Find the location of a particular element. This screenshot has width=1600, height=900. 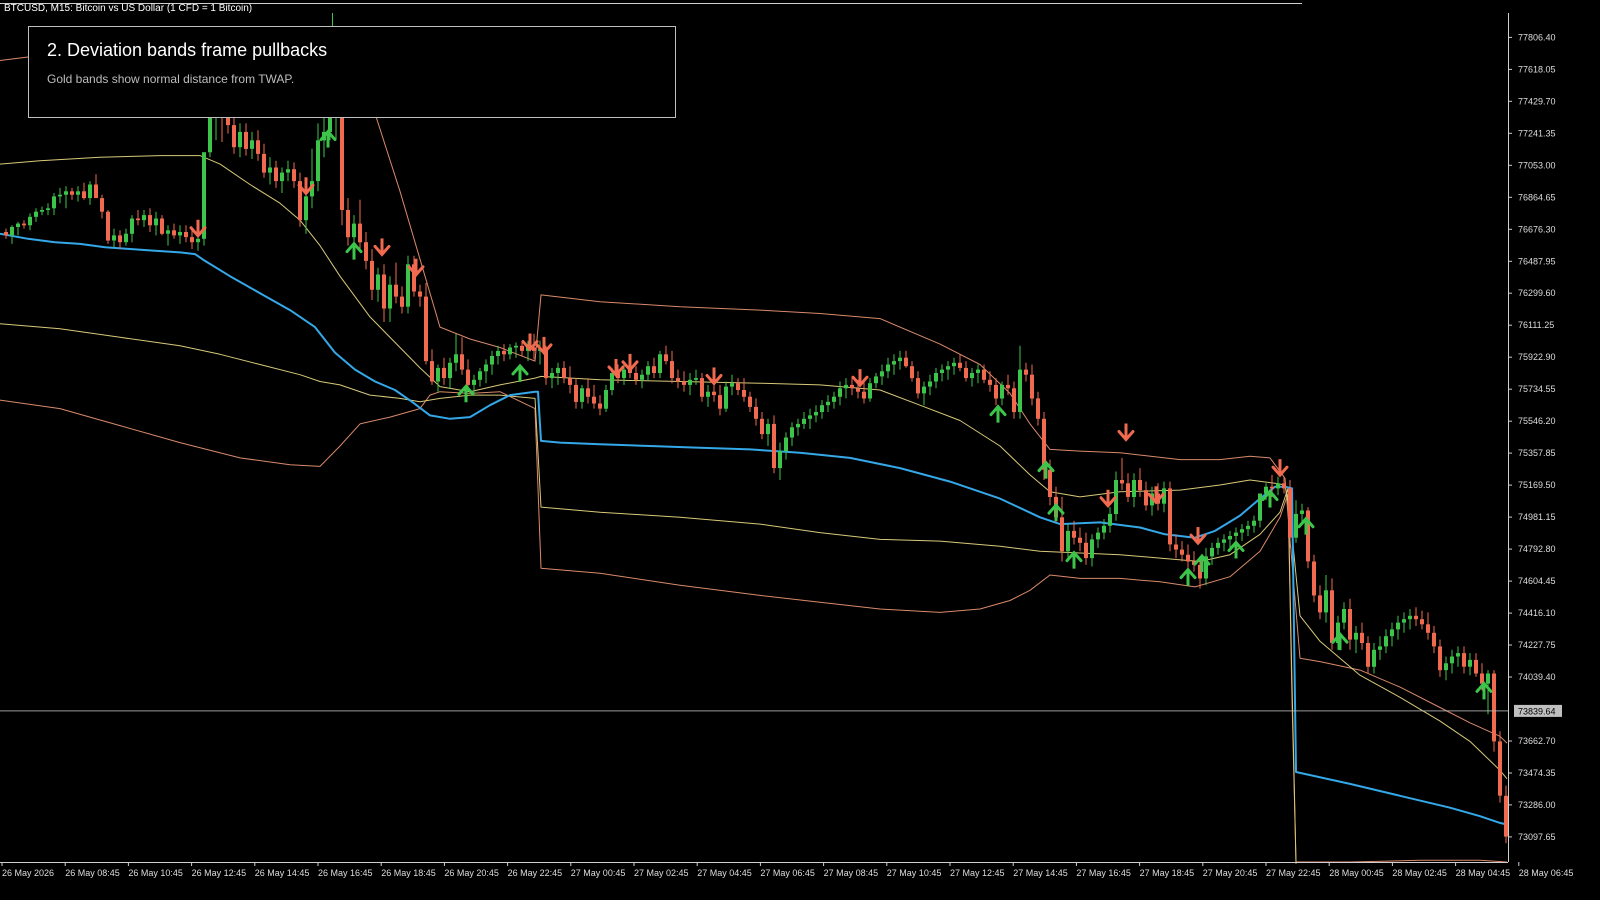

price-tick-label: 75734.55 is located at coordinates (1537, 389).